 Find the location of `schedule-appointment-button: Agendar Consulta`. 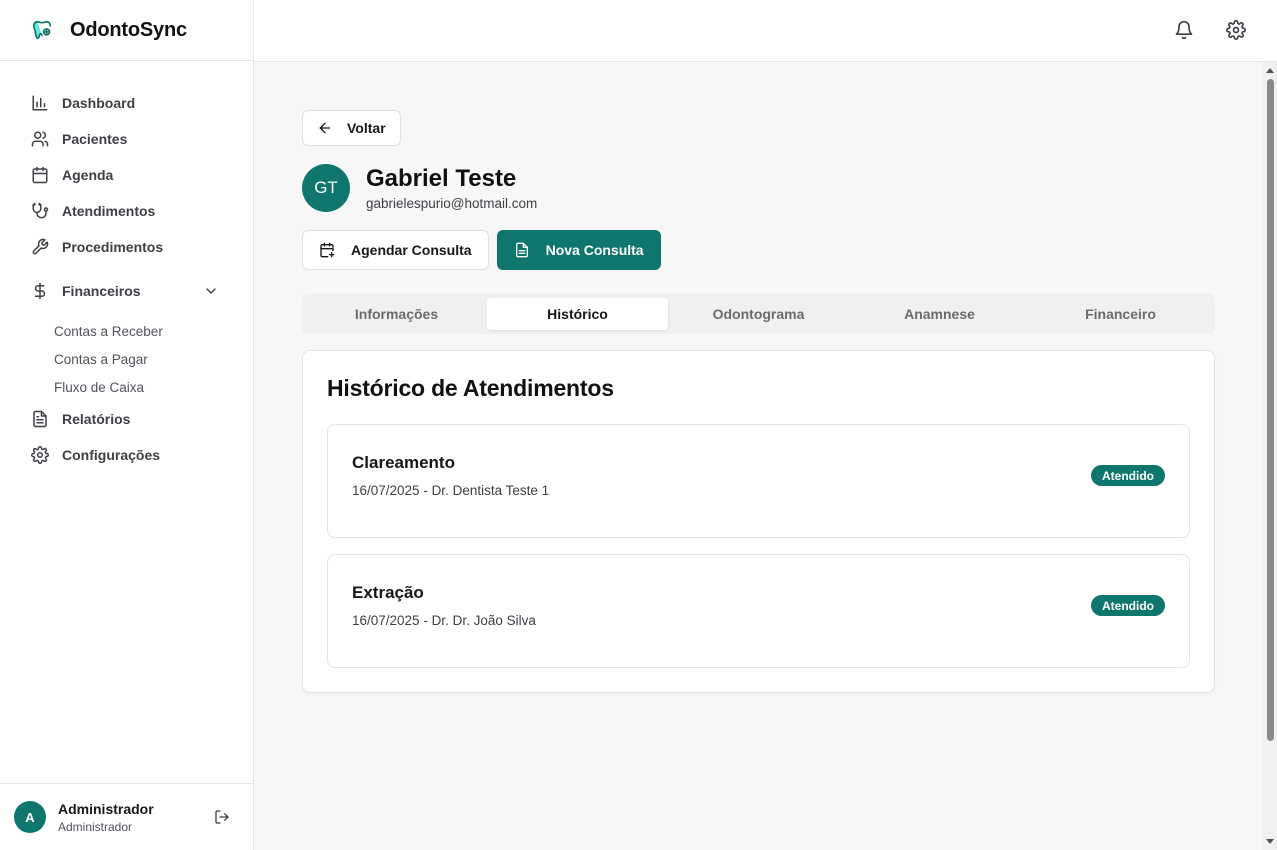

schedule-appointment-button: Agendar Consulta is located at coordinates (395, 250).